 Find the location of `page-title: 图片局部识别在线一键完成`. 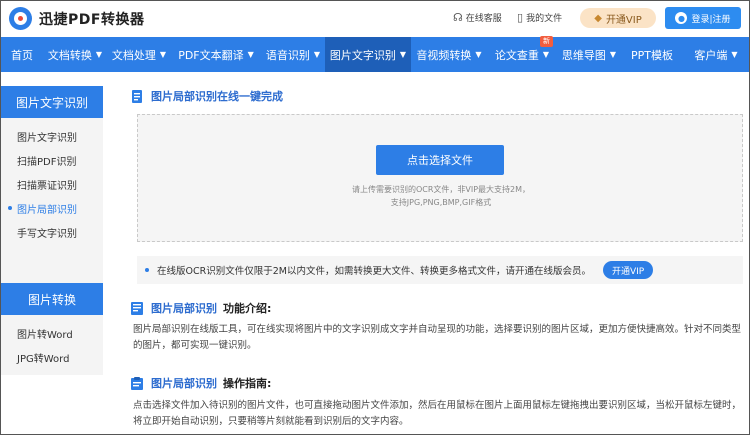

page-title: 图片局部识别在线一键完成 is located at coordinates (437, 96).